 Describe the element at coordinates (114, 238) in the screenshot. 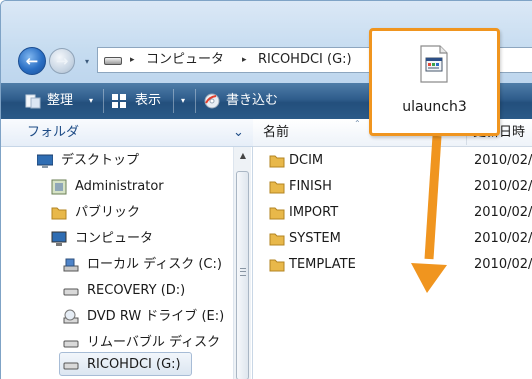

I see `tree-item-label: コンピュータ` at that location.